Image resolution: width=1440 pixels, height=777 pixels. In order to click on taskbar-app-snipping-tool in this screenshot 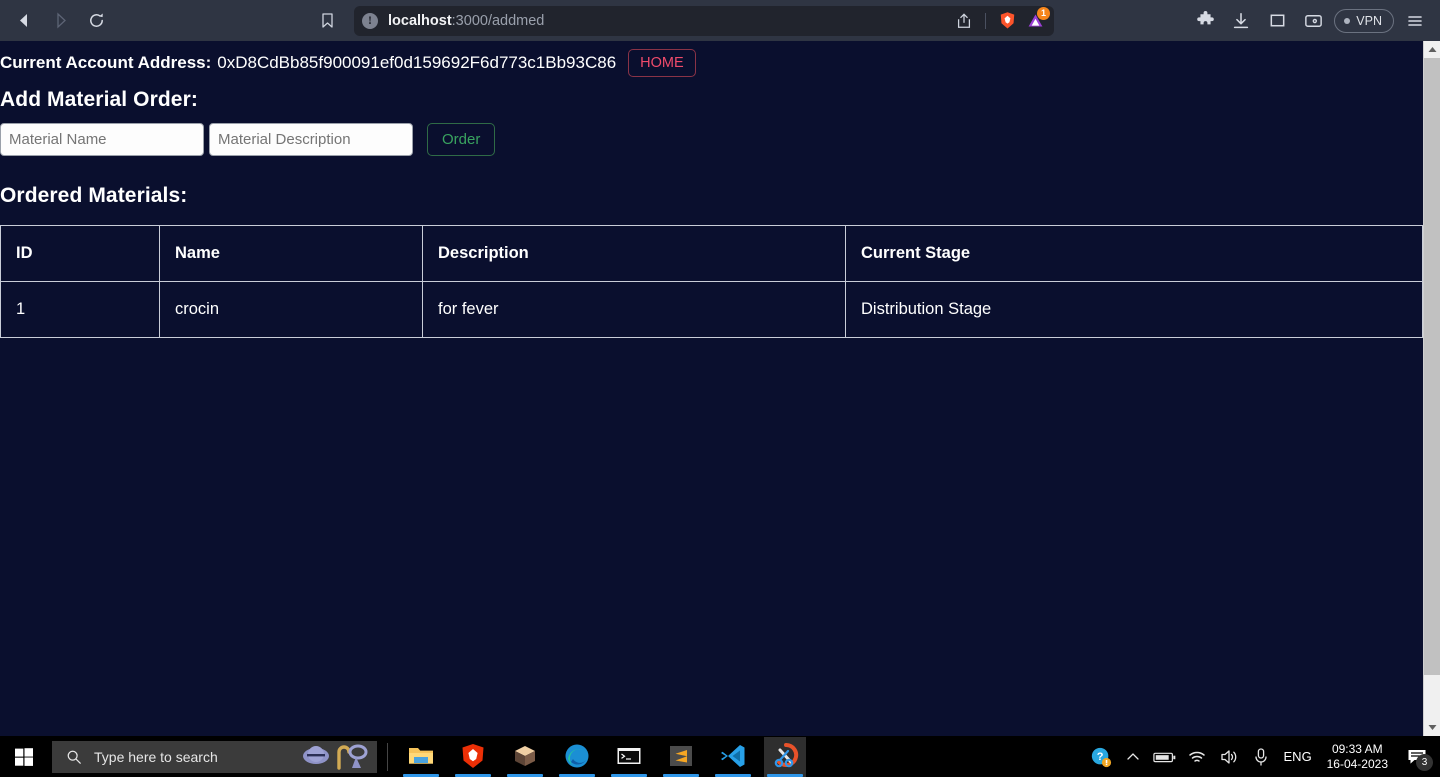, I will do `click(785, 756)`.